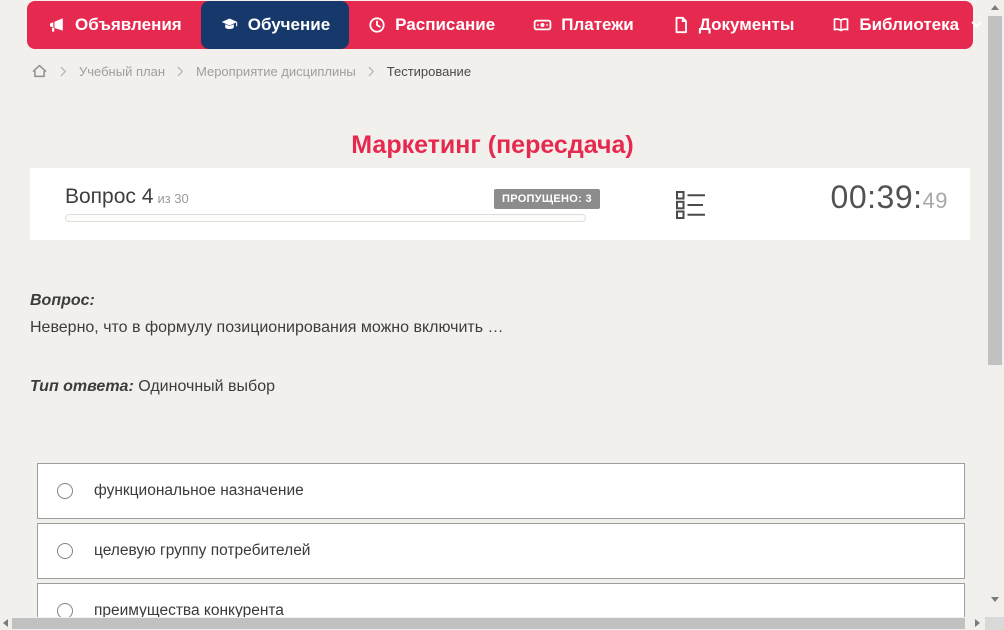 The height and width of the screenshot is (630, 1004). I want to click on vertical-scrollbar, so click(994, 308).